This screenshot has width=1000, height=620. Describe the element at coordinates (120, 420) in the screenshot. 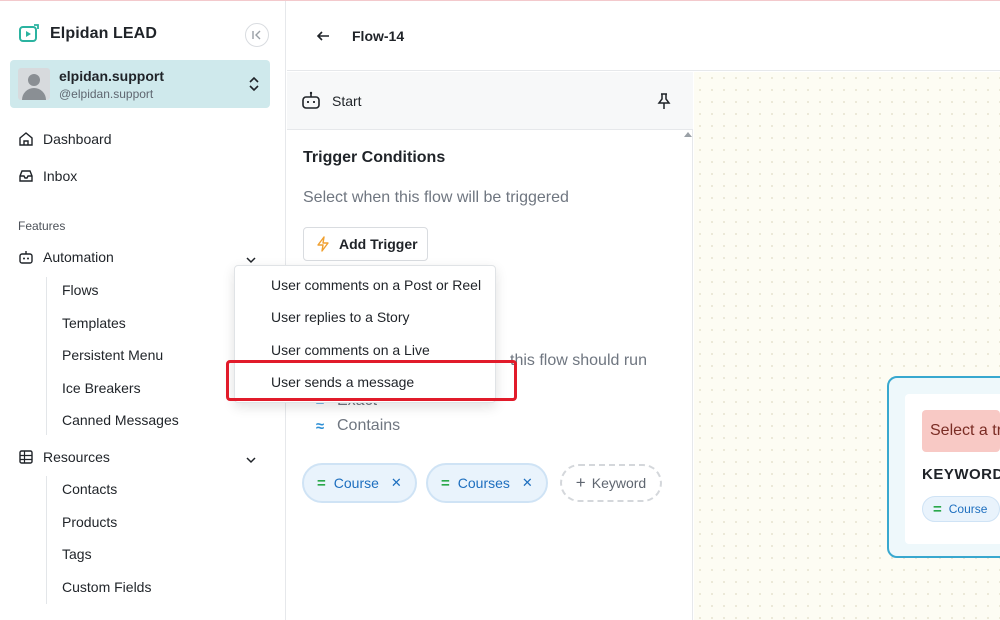

I see `sidebar-item-canned-messages: Canned Messages` at that location.